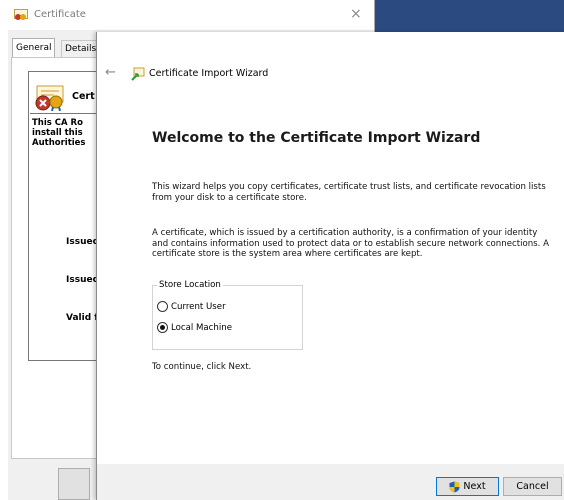 Image resolution: width=564 pixels, height=500 pixels. Describe the element at coordinates (198, 306) in the screenshot. I see `current-user-label: Current User` at that location.